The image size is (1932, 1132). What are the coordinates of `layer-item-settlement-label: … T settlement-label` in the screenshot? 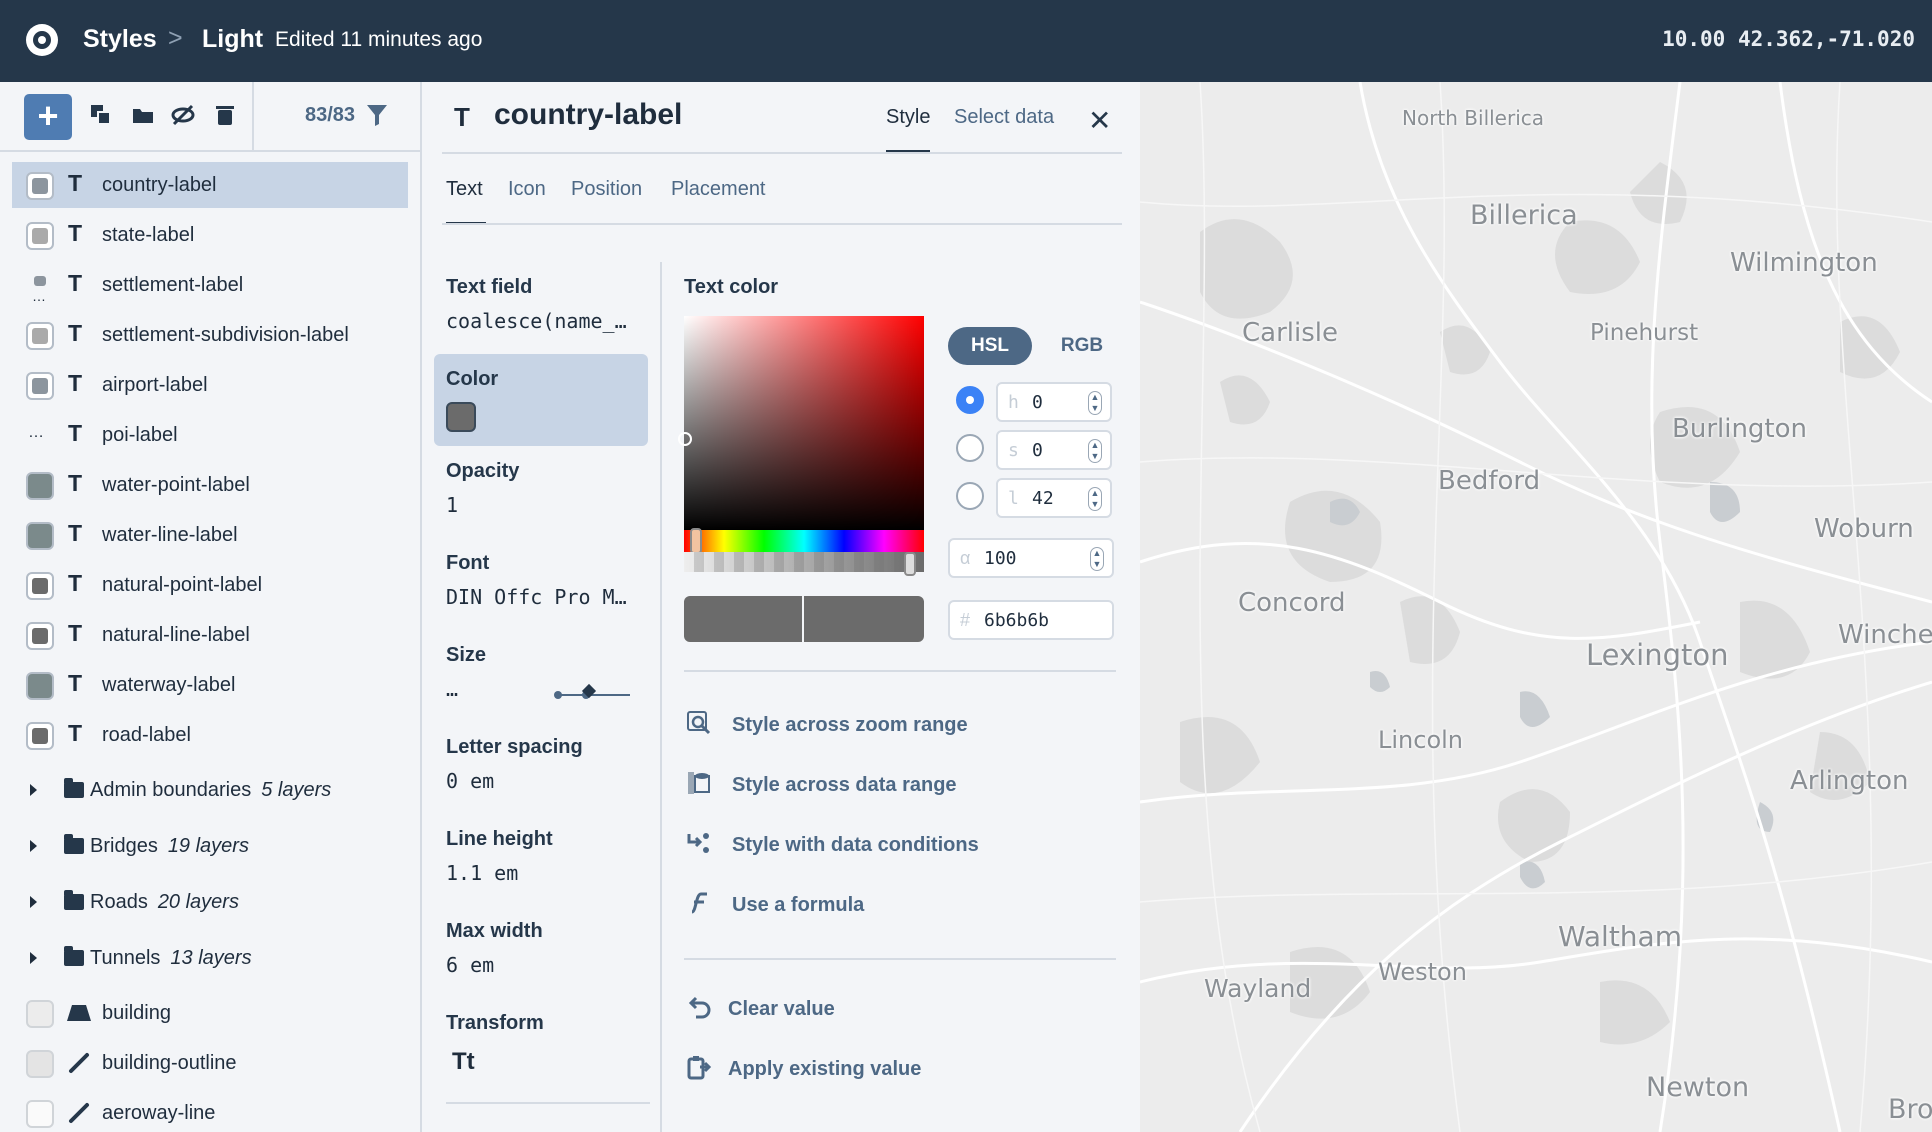 It's located at (210, 285).